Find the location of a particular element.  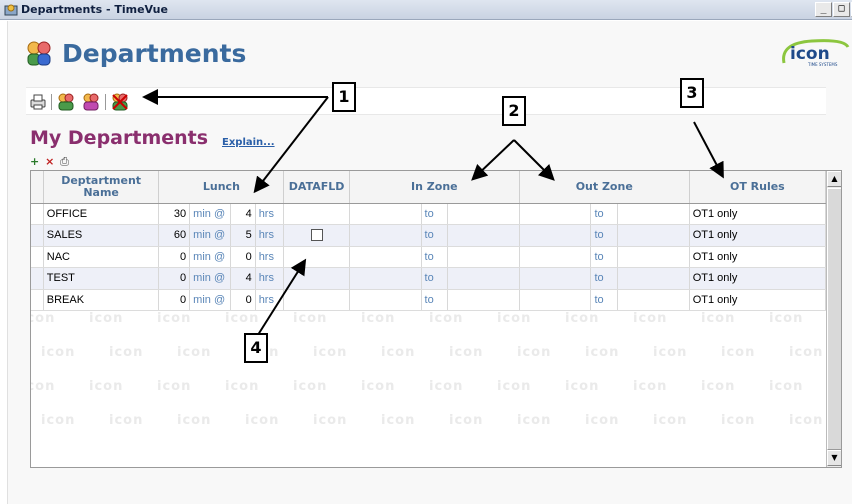

table-row: SALES 60 min @5 hrs to to OT1 only is located at coordinates (429, 235).